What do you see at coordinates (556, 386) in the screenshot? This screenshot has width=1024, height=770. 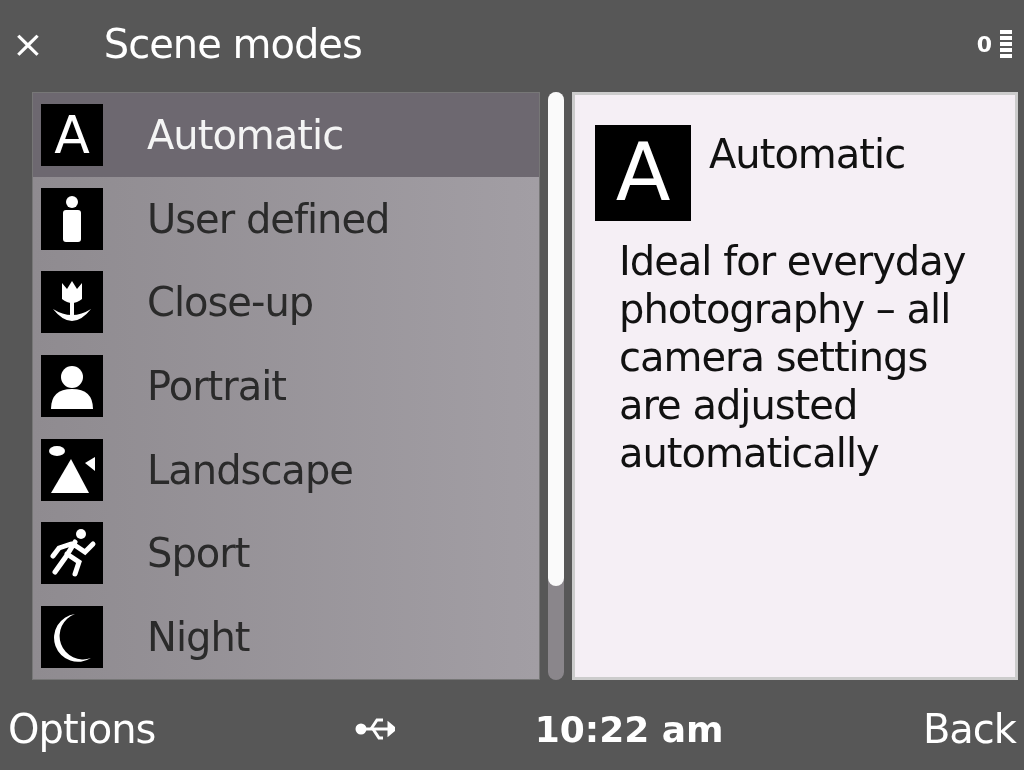 I see `scrollbar` at bounding box center [556, 386].